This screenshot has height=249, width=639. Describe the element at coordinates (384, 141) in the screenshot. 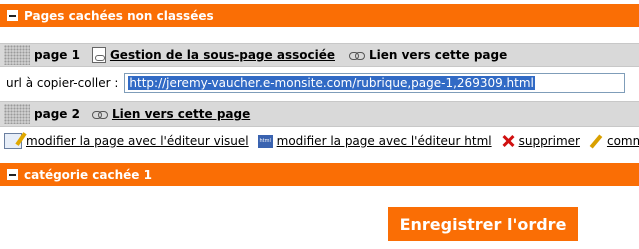

I see `edit-html-label: modifier la page avec l'éditeur html` at that location.